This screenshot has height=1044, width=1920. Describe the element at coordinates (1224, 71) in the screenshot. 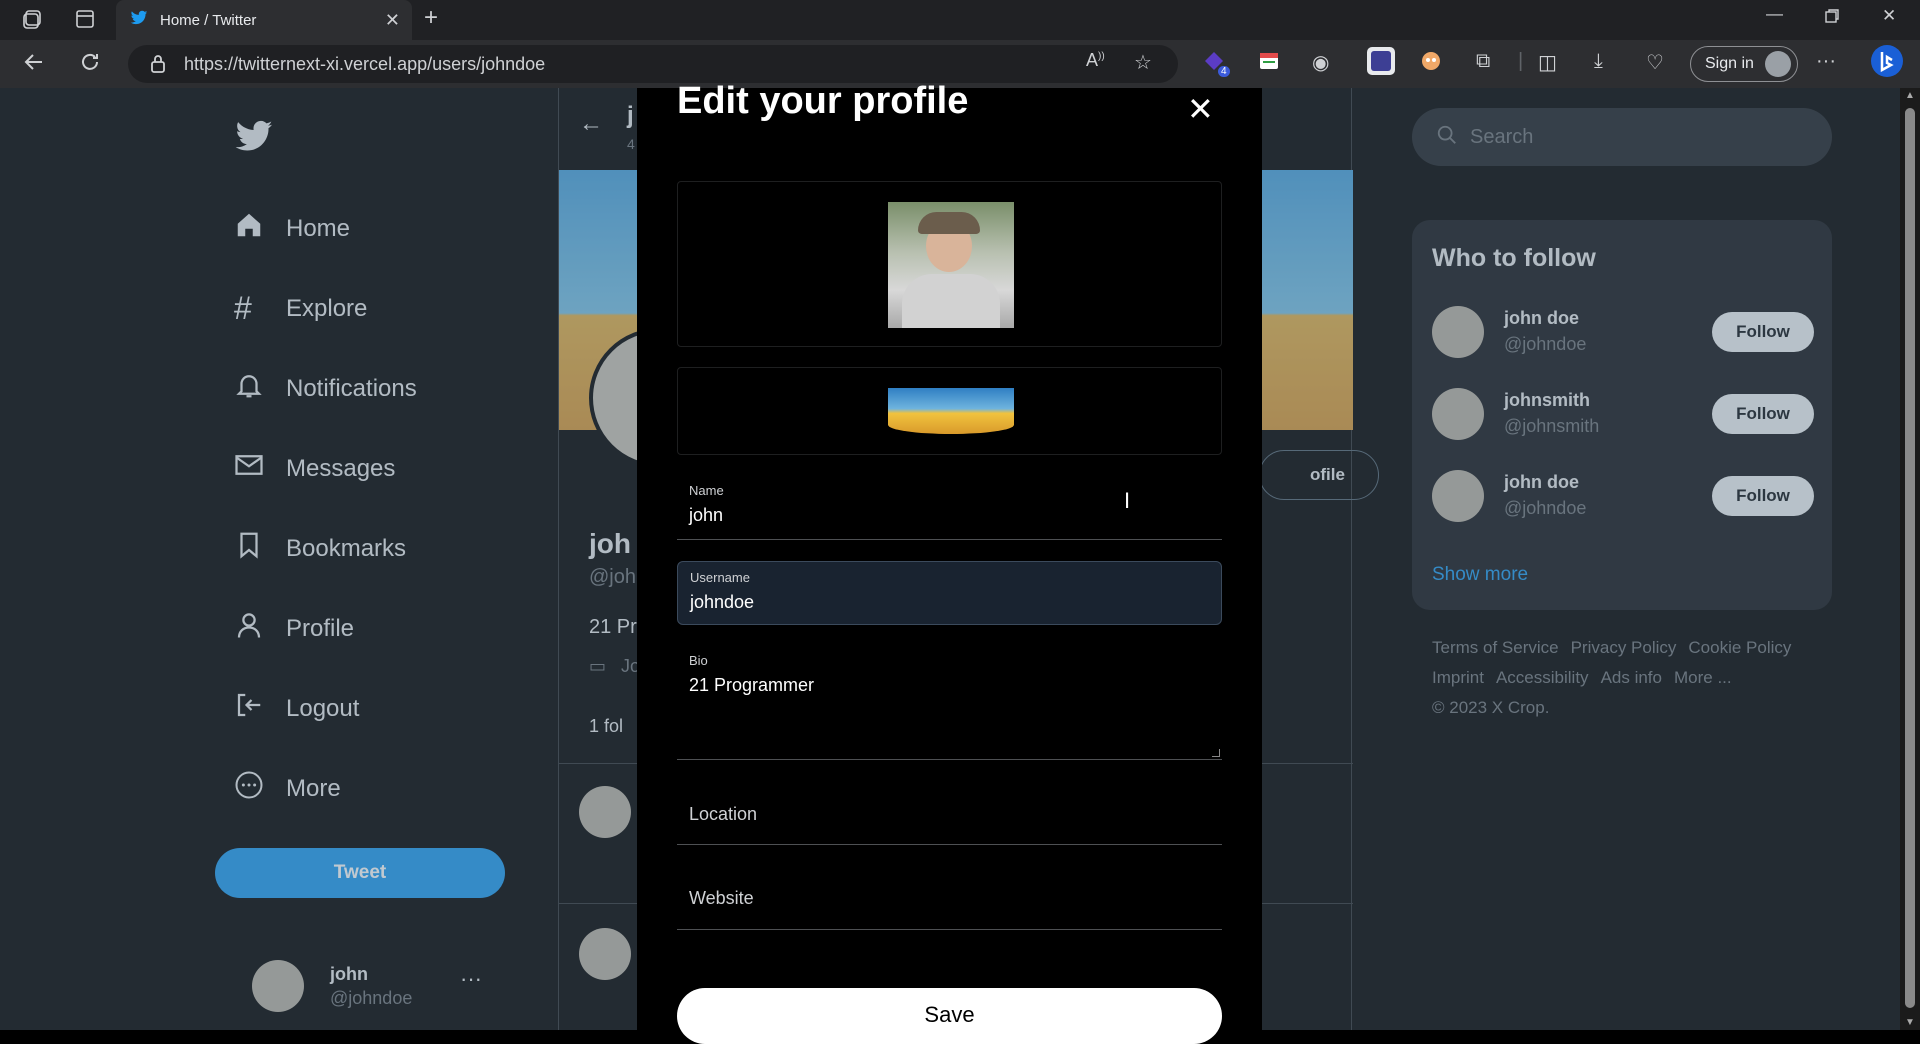

I see `extension-badge: 4` at that location.